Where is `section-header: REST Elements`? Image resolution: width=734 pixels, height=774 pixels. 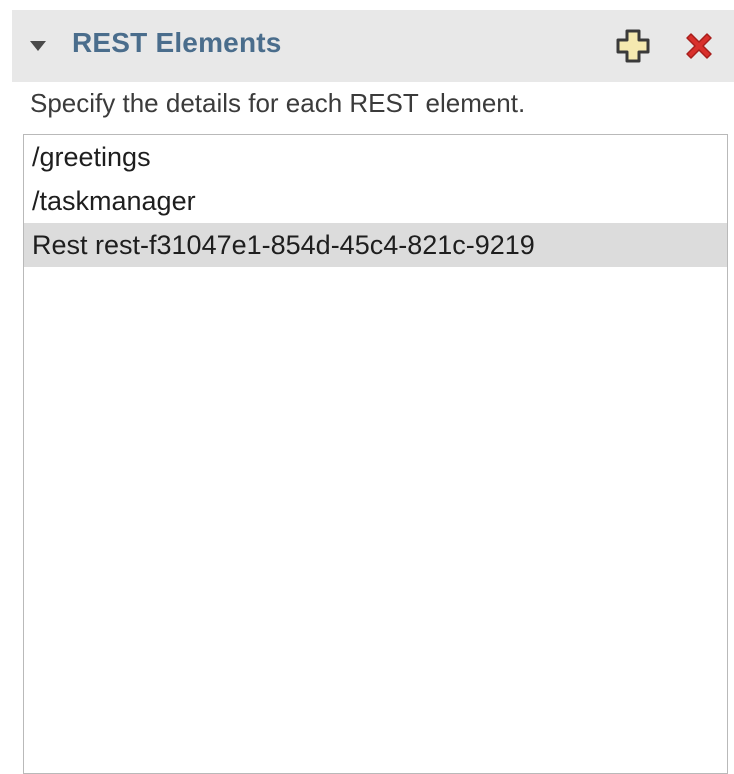
section-header: REST Elements is located at coordinates (373, 46).